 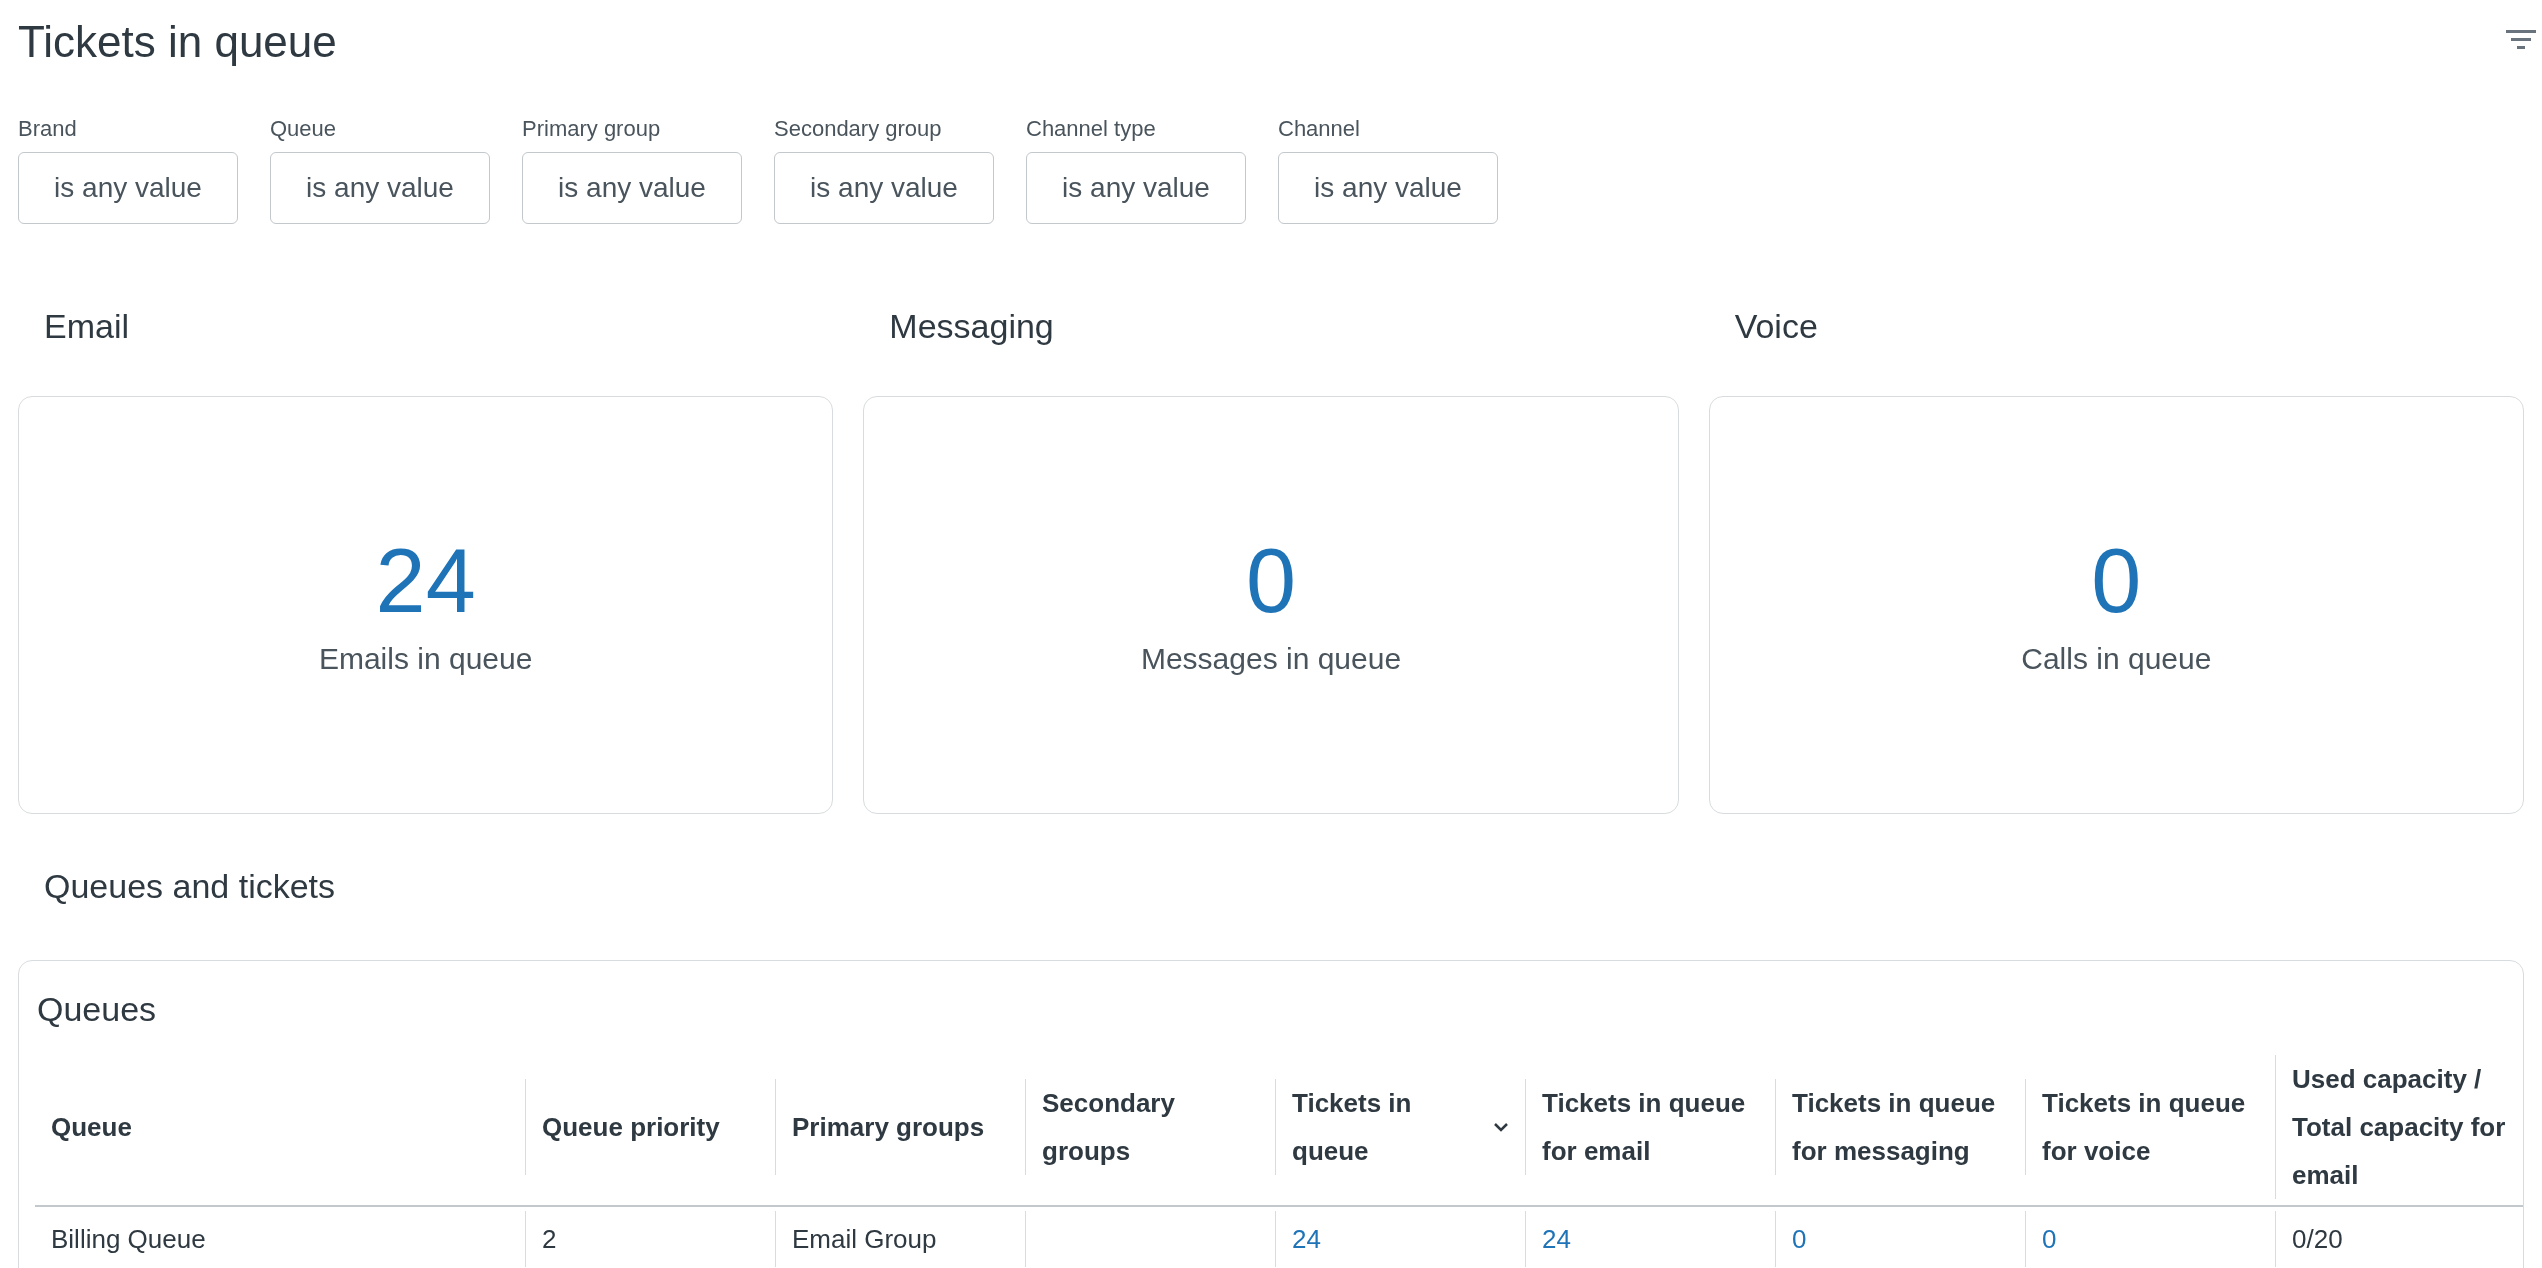 What do you see at coordinates (1150, 1127) in the screenshot?
I see `column-header: Secondary groups` at bounding box center [1150, 1127].